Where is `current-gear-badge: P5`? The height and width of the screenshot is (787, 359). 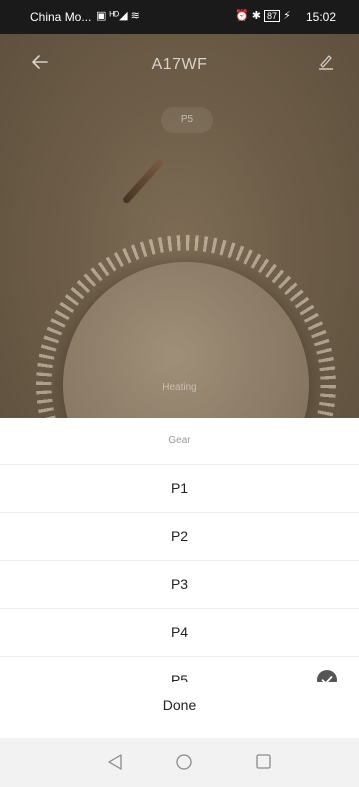 current-gear-badge: P5 is located at coordinates (187, 120).